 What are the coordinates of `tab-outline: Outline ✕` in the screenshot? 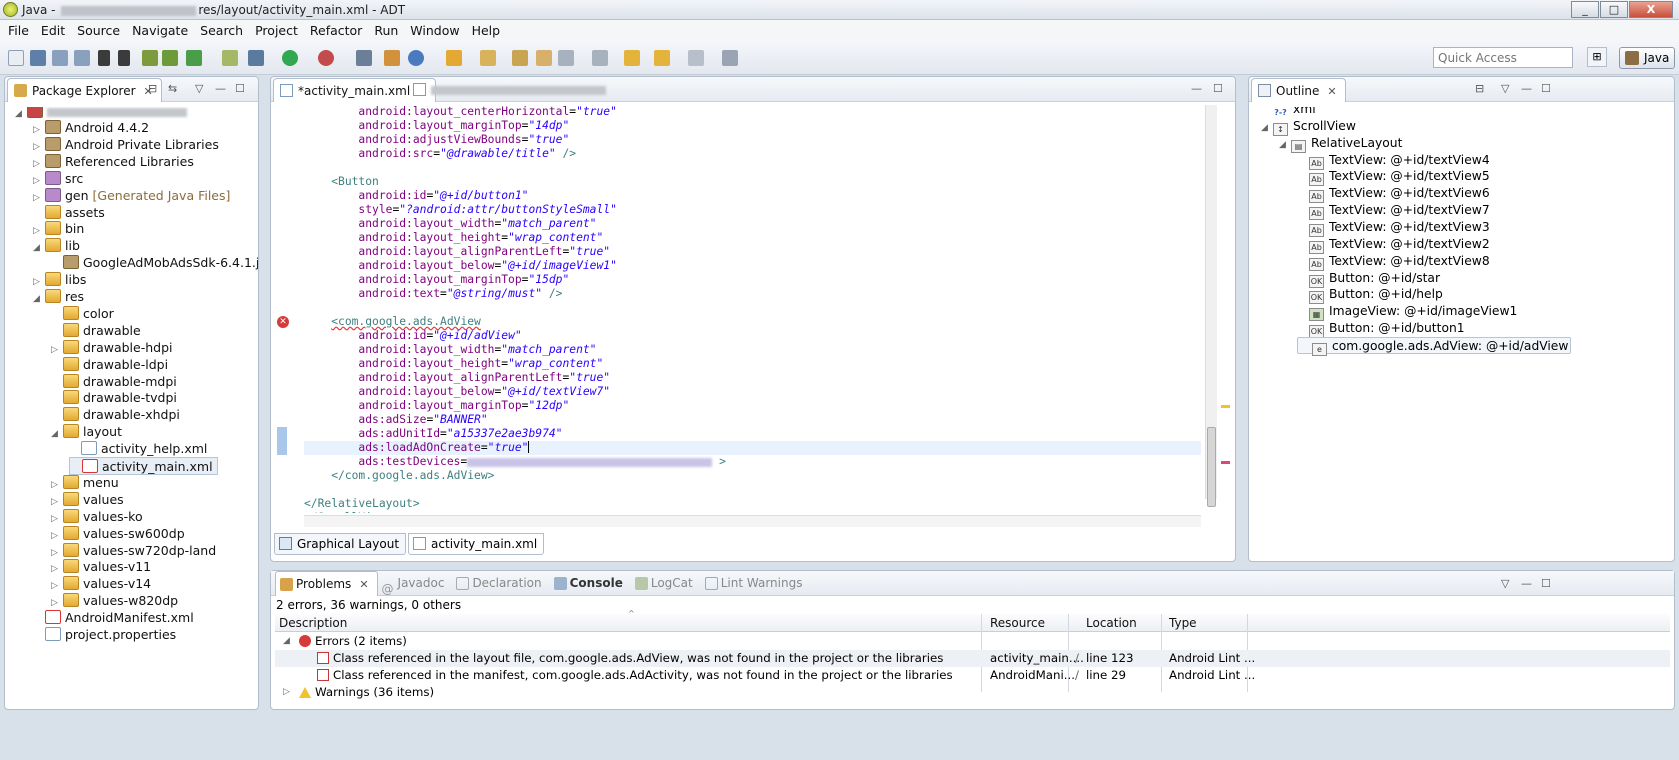 It's located at (1298, 90).